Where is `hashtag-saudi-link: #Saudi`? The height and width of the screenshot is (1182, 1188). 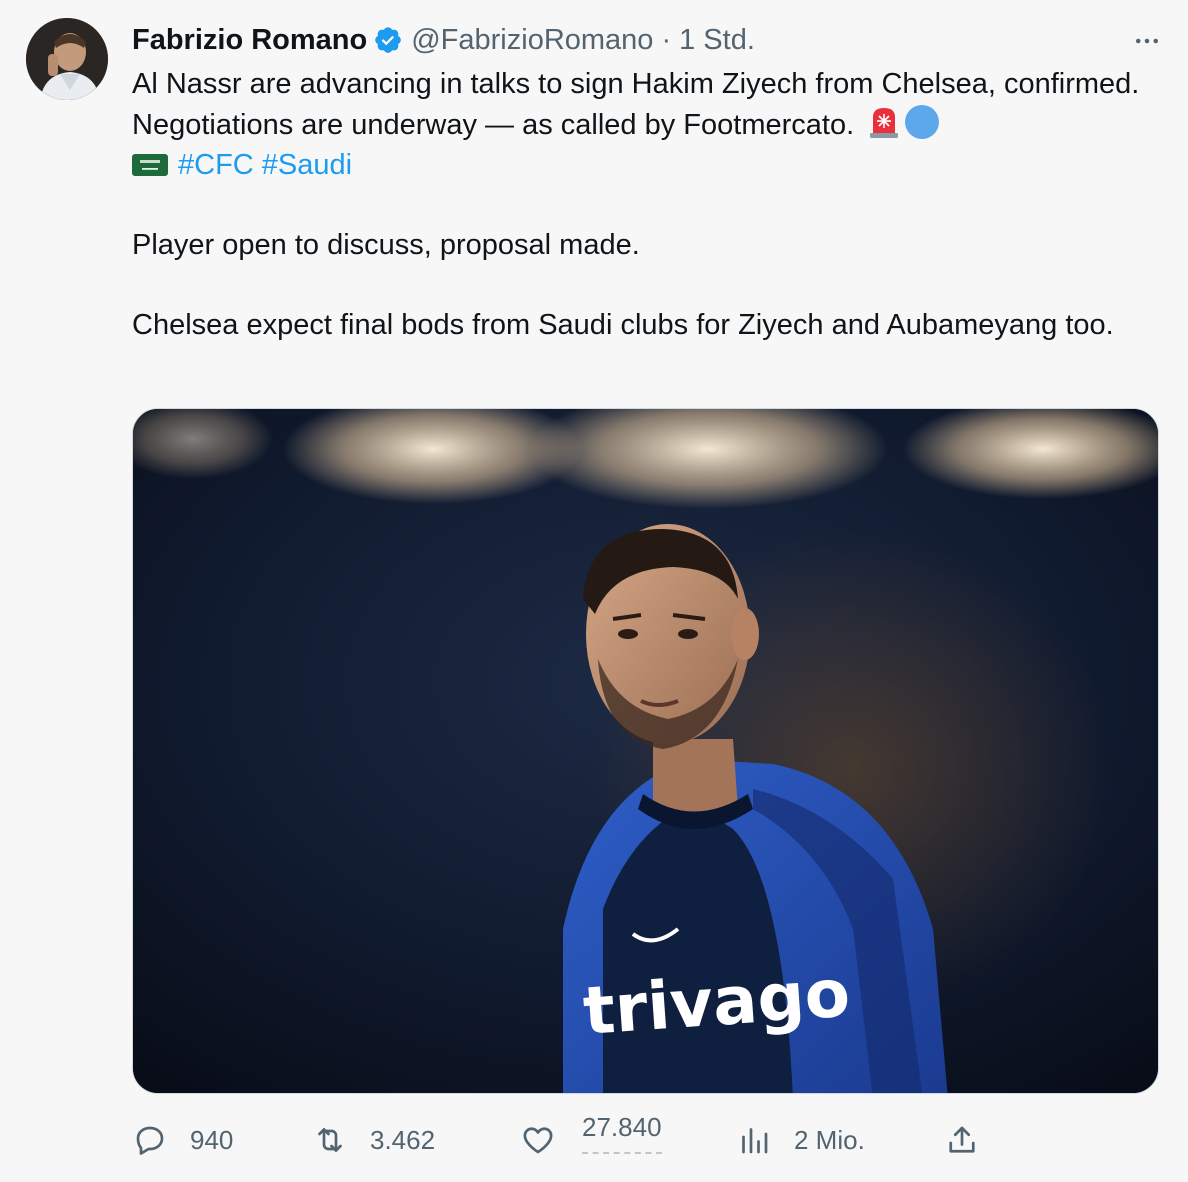
hashtag-saudi-link: #Saudi is located at coordinates (307, 165).